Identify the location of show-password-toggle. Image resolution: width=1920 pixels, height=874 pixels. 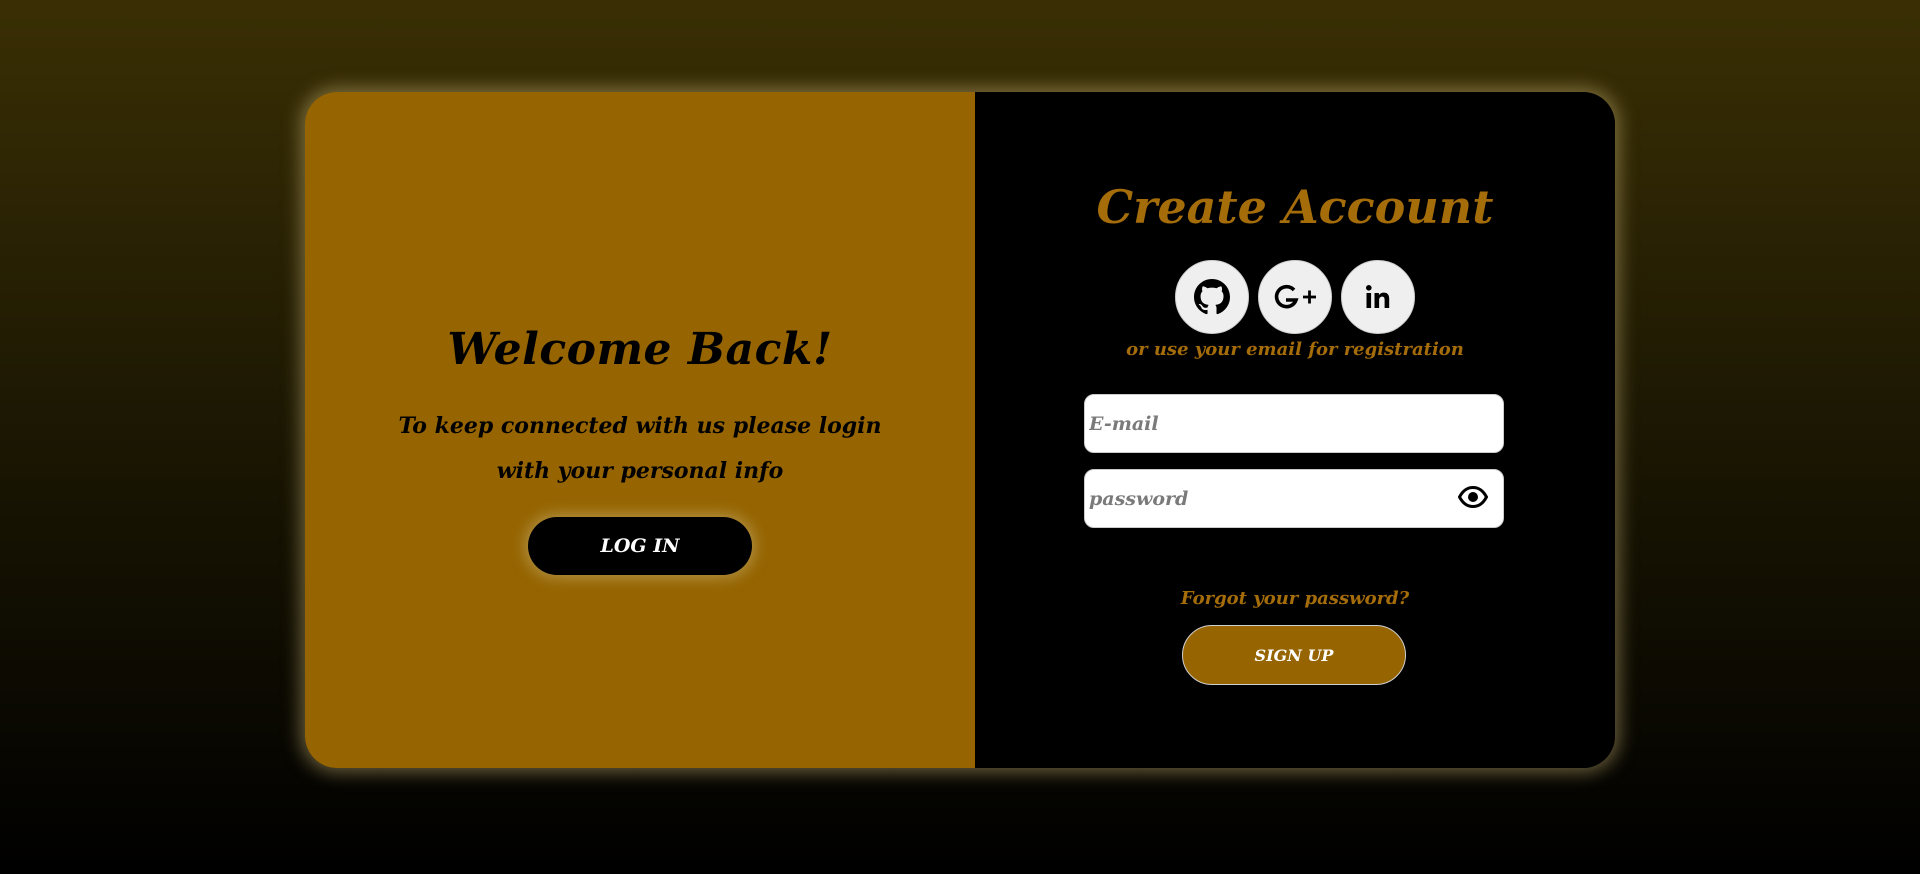
(1473, 499).